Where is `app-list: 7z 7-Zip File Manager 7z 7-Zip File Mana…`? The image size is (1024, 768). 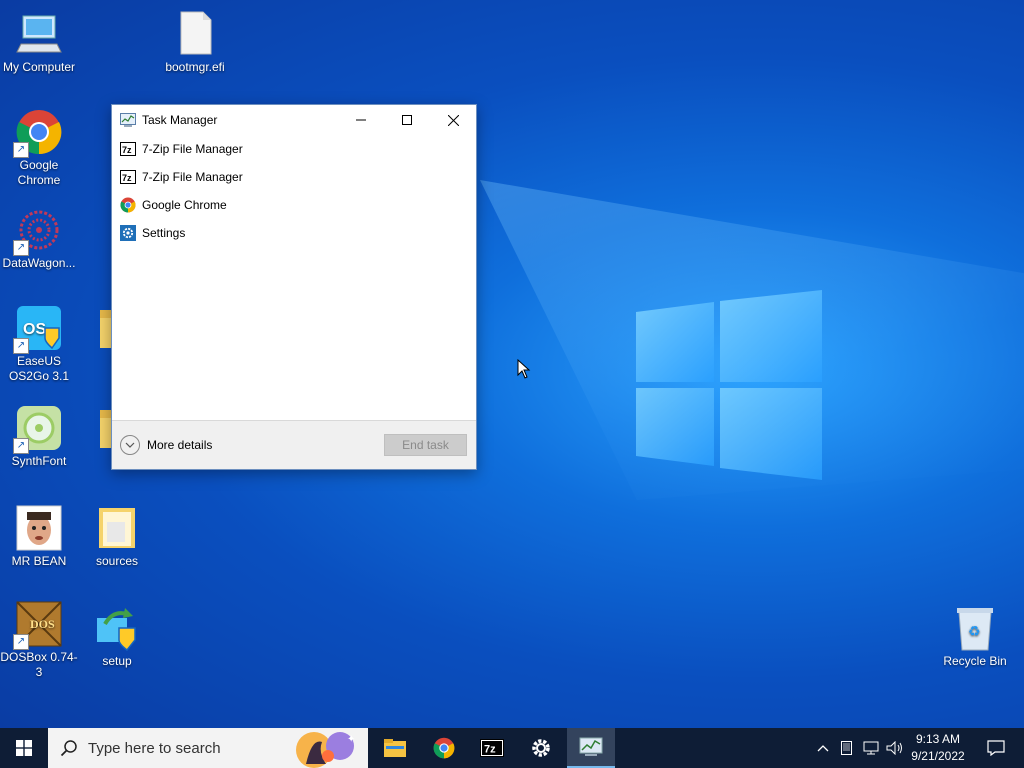
app-list: 7z 7-Zip File Manager 7z 7-Zip File Mana… is located at coordinates (294, 191).